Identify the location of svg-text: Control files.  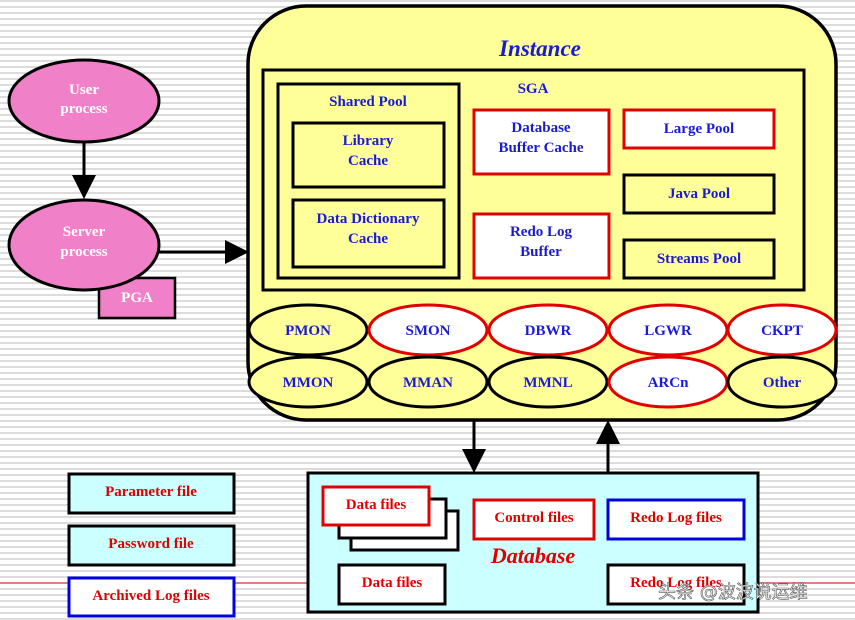
(533, 518).